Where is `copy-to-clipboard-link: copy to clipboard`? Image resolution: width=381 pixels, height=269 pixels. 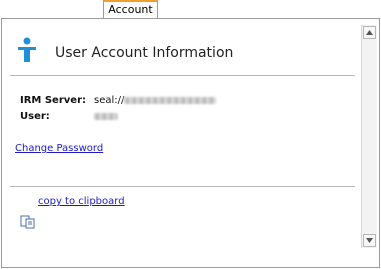 copy-to-clipboard-link: copy to clipboard is located at coordinates (81, 201).